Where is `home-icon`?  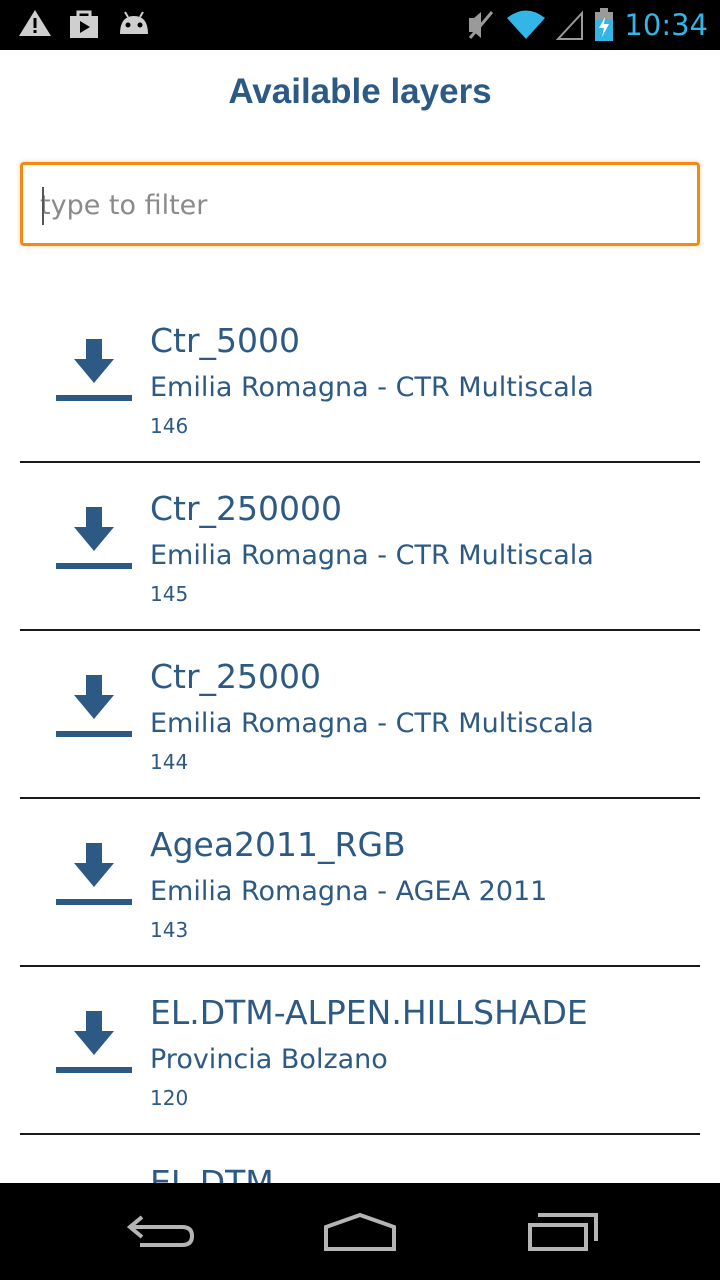
home-icon is located at coordinates (360, 1234).